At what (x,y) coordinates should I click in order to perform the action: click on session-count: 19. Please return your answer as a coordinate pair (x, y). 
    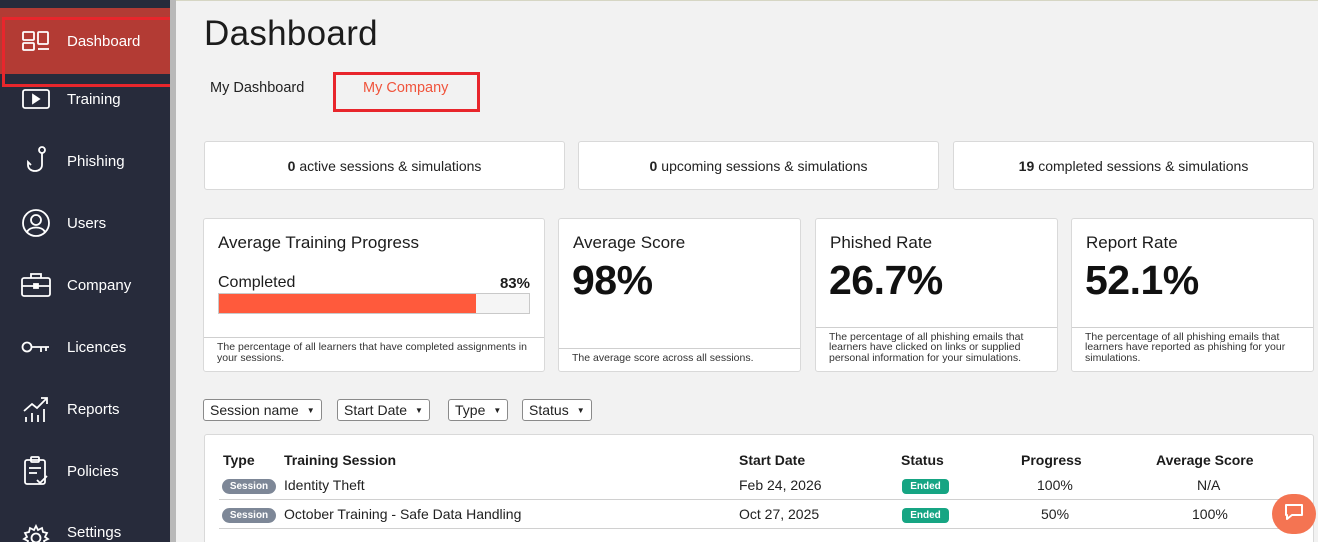
    Looking at the image, I should click on (1026, 165).